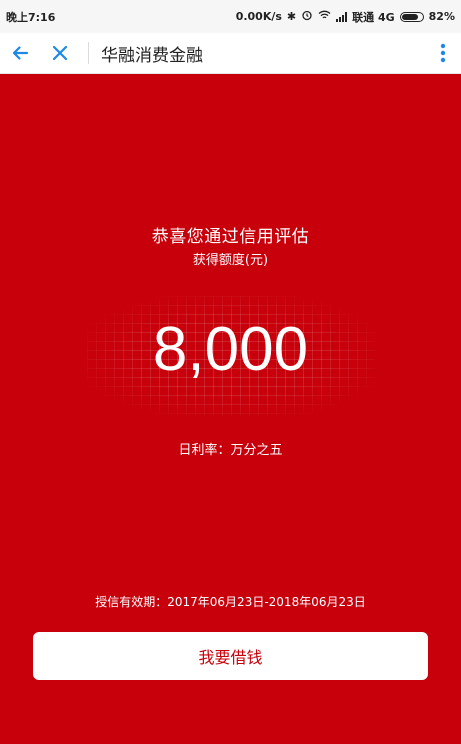 Image resolution: width=461 pixels, height=744 pixels. I want to click on close-button, so click(60, 53).